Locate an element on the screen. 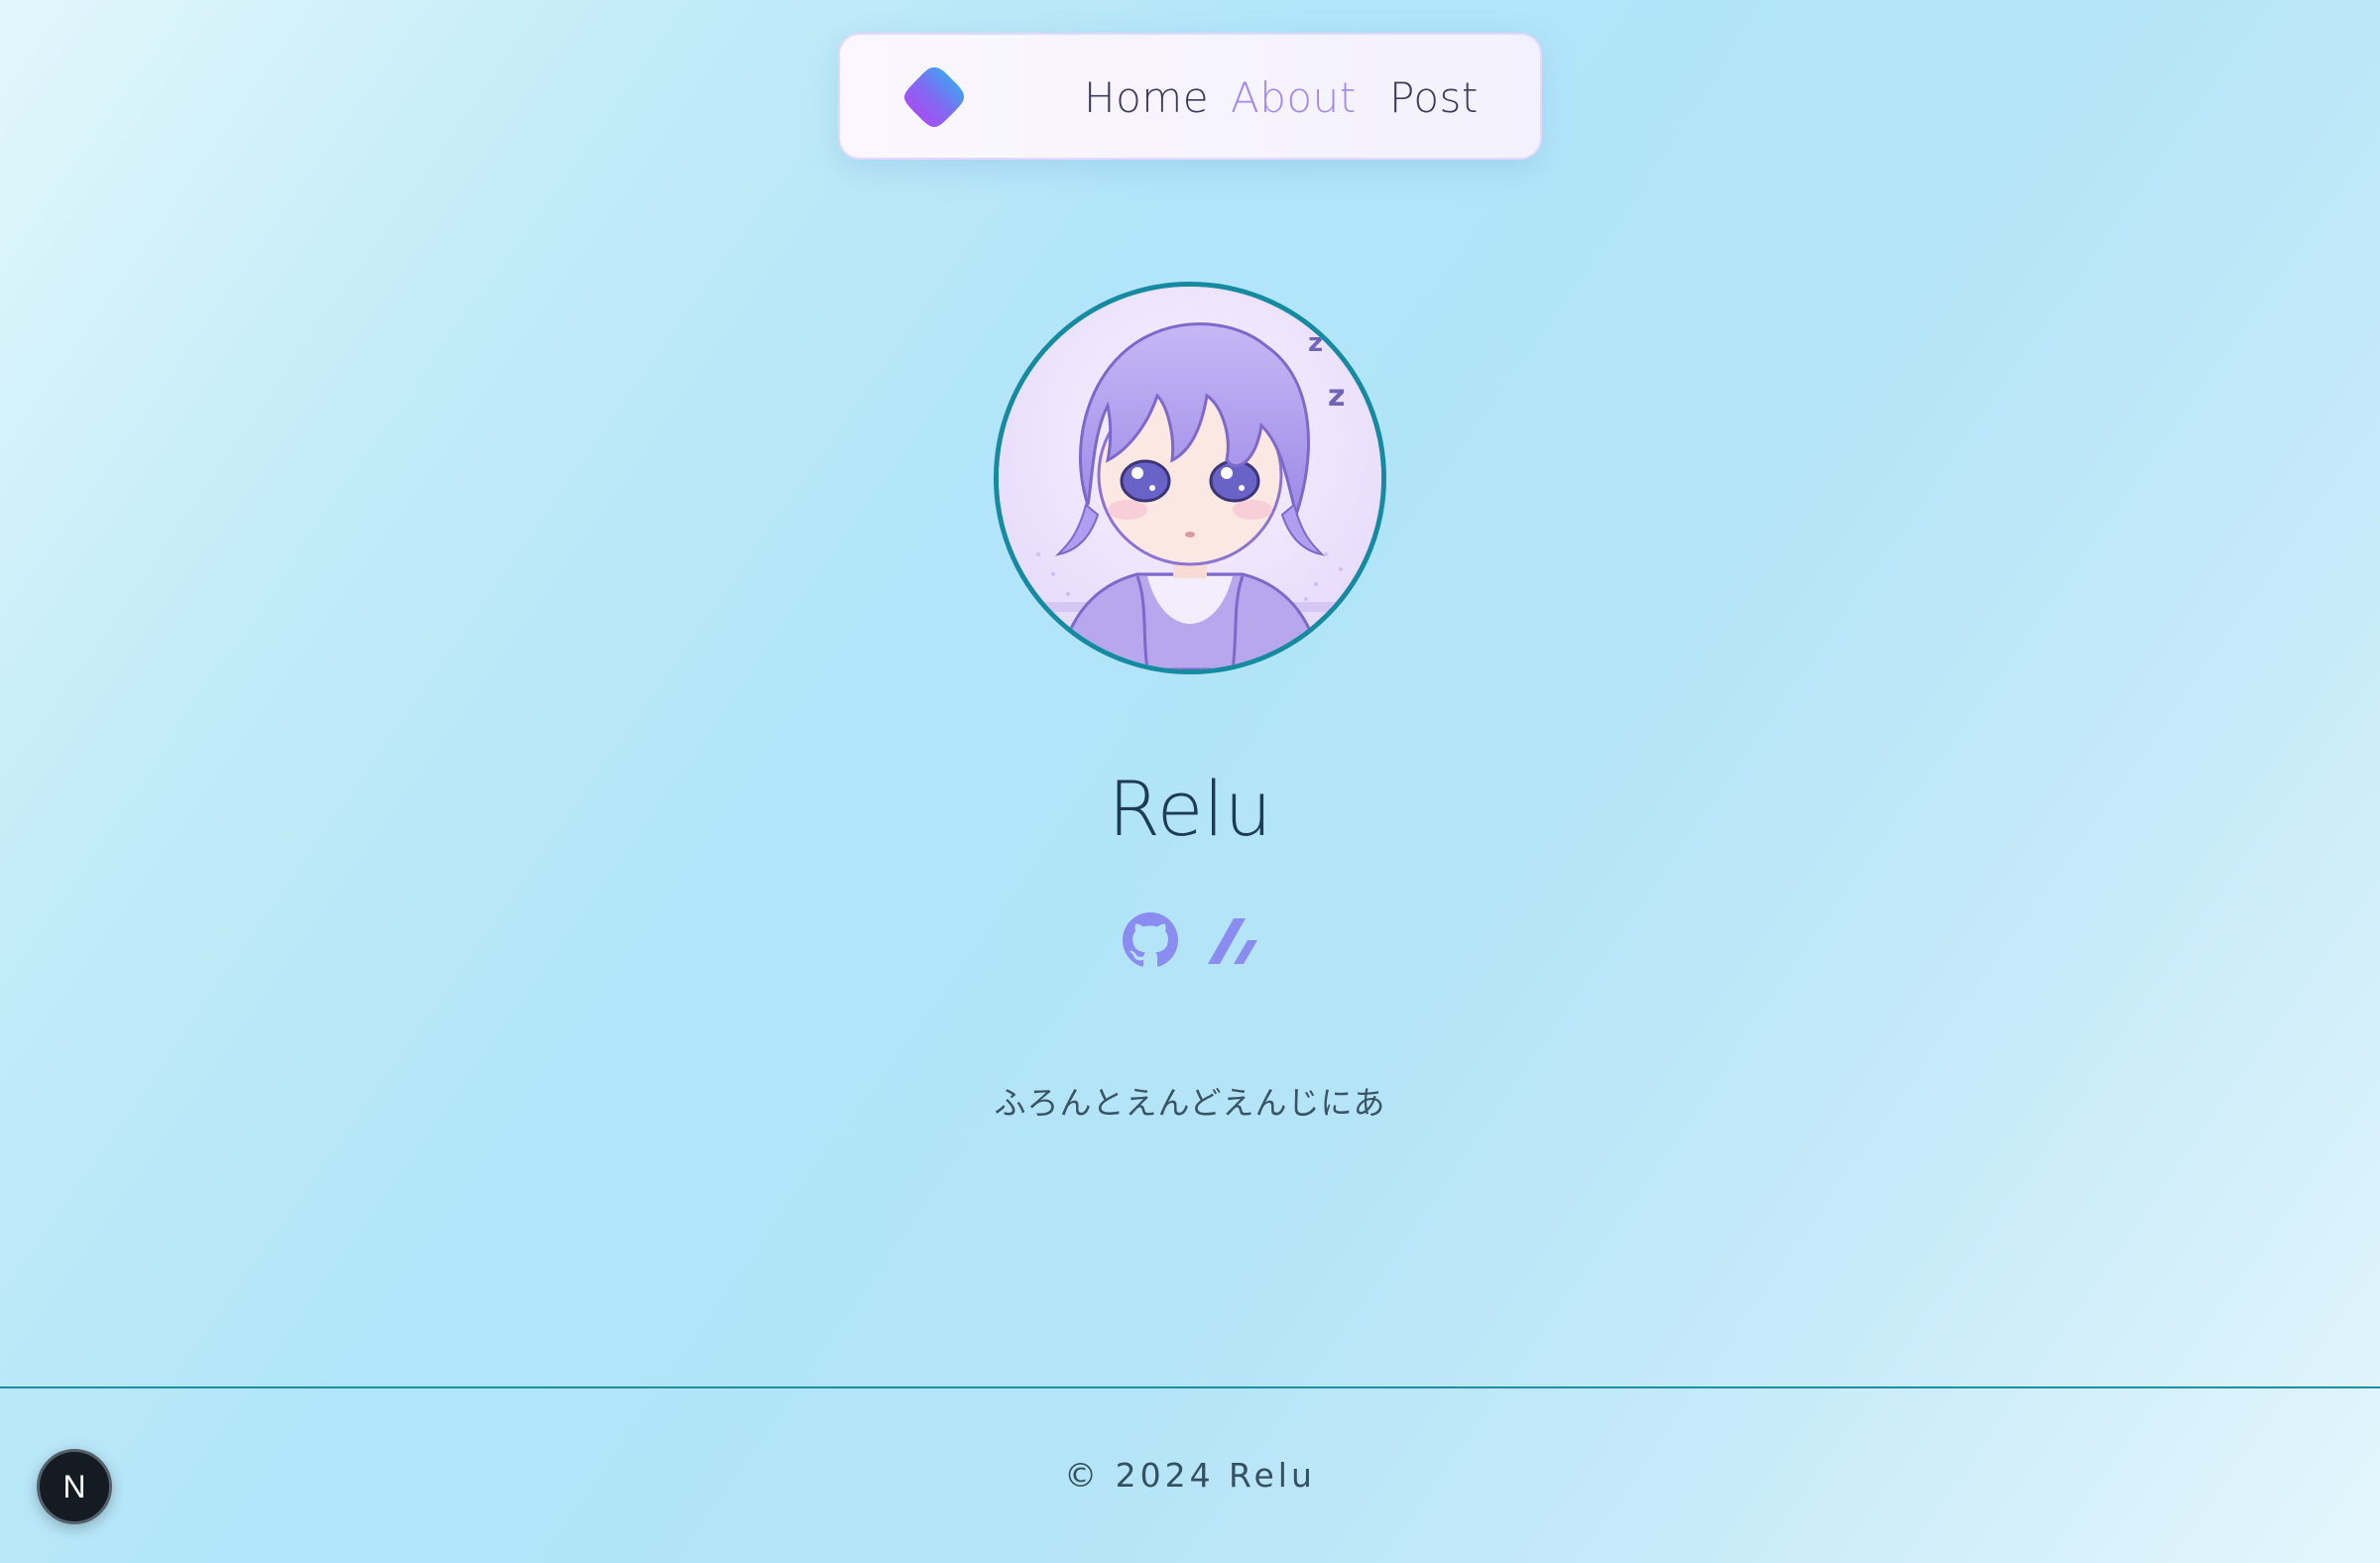 The height and width of the screenshot is (1563, 2380). footer-divider is located at coordinates (1190, 1387).